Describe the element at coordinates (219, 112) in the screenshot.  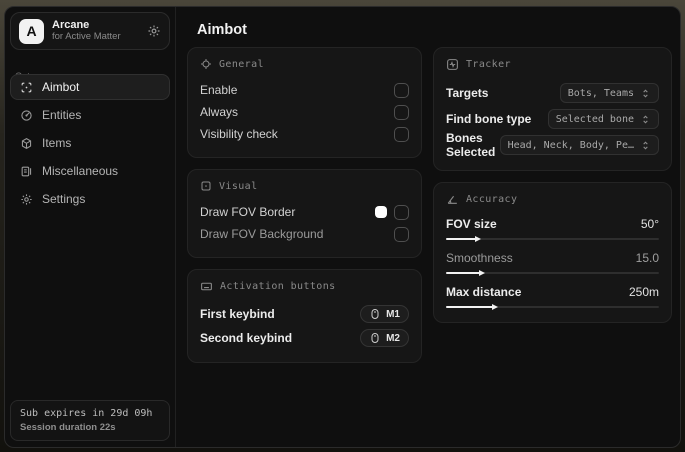
I see `setting-label: Always` at that location.